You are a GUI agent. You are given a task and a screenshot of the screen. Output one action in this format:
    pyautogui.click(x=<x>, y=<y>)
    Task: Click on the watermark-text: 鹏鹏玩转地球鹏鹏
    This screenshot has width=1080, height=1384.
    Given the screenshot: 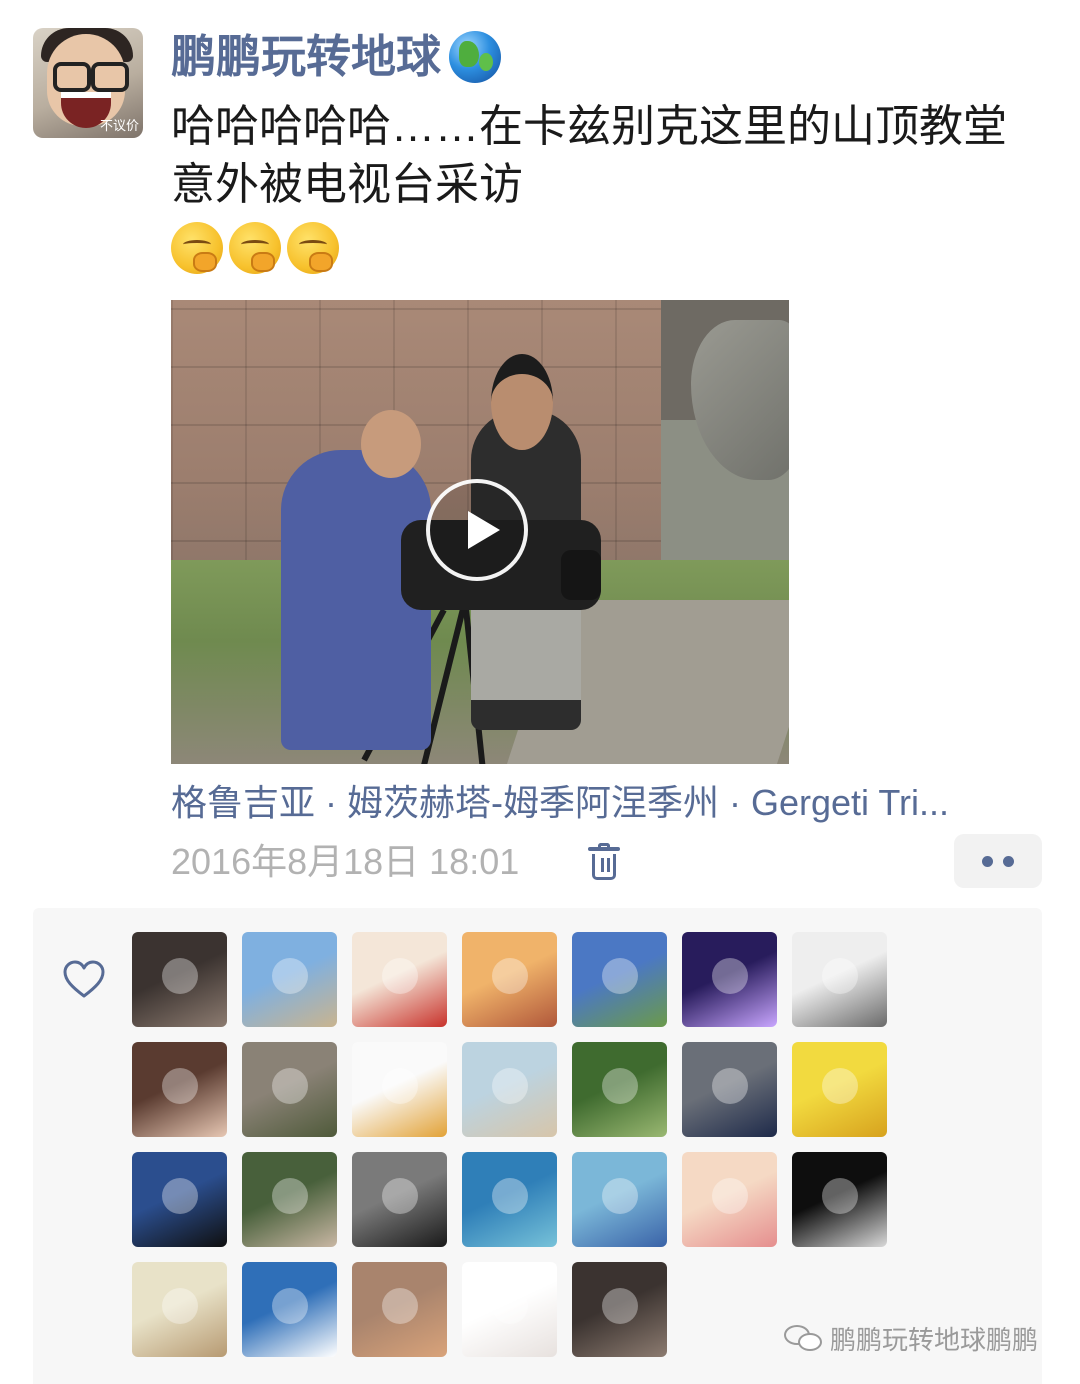 What is the action you would take?
    pyautogui.click(x=934, y=1339)
    